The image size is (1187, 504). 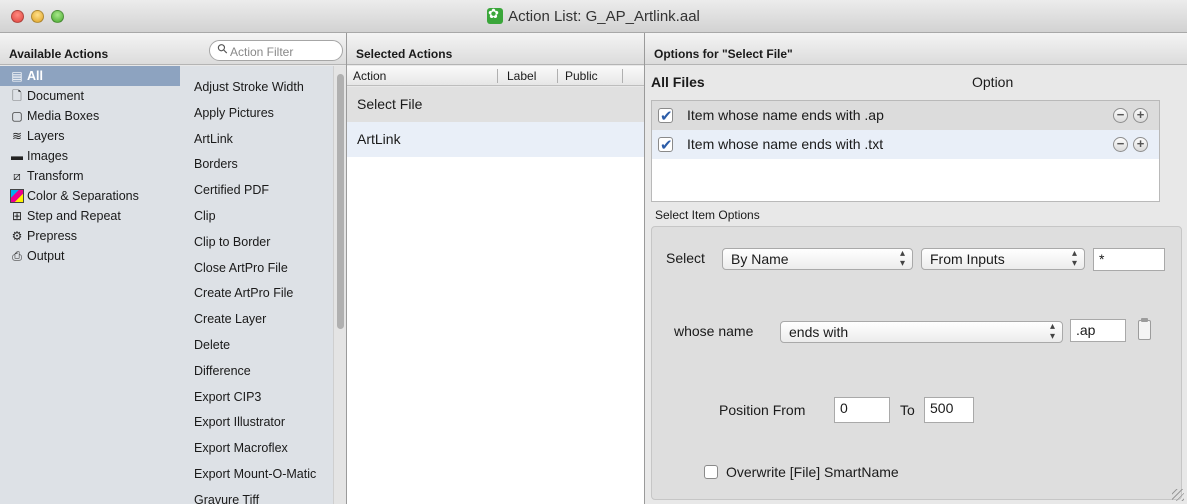 I want to click on image-icon: ▬, so click(x=17, y=156).